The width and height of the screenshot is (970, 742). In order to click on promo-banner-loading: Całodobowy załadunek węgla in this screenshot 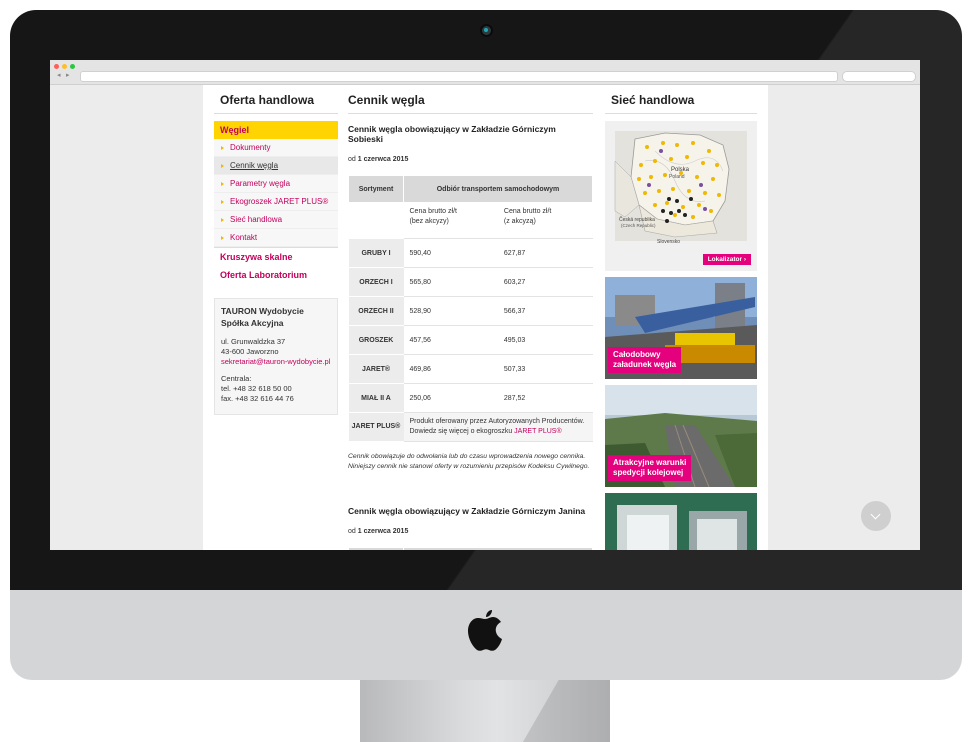, I will do `click(681, 328)`.